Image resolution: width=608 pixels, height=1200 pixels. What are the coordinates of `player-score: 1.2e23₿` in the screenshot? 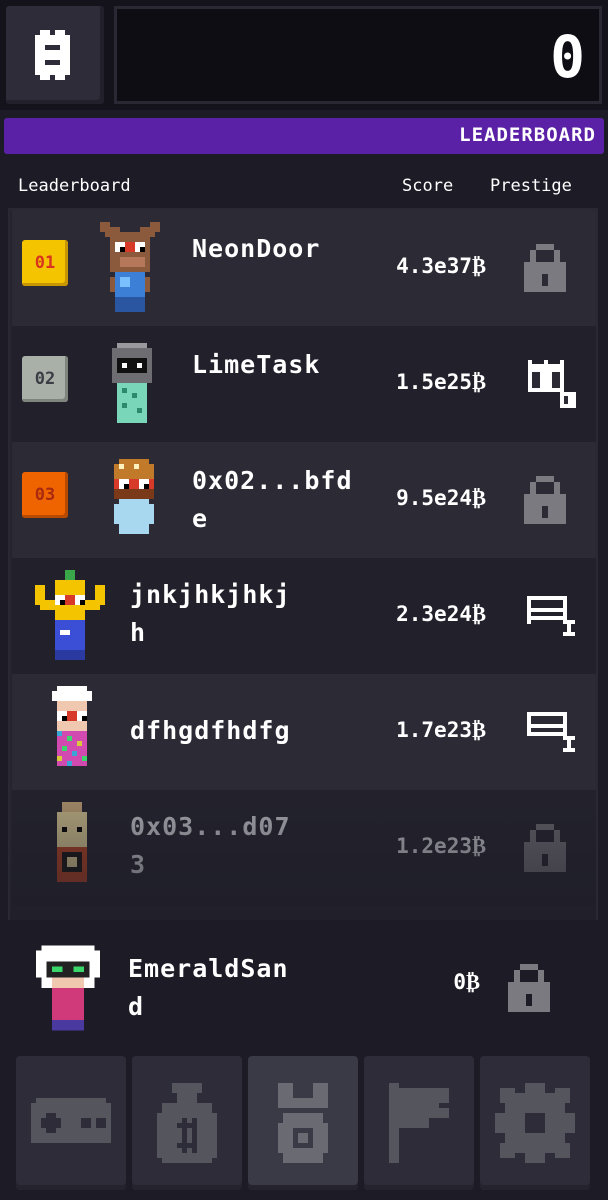 It's located at (441, 846).